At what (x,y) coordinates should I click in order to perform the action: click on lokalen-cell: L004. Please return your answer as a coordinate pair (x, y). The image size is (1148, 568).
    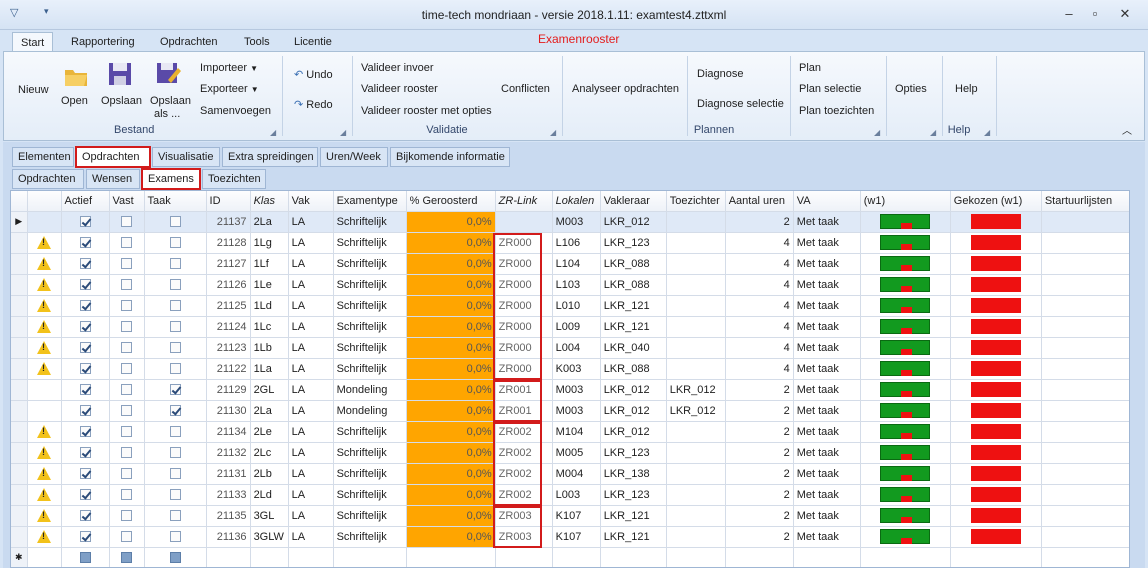
    Looking at the image, I should click on (576, 348).